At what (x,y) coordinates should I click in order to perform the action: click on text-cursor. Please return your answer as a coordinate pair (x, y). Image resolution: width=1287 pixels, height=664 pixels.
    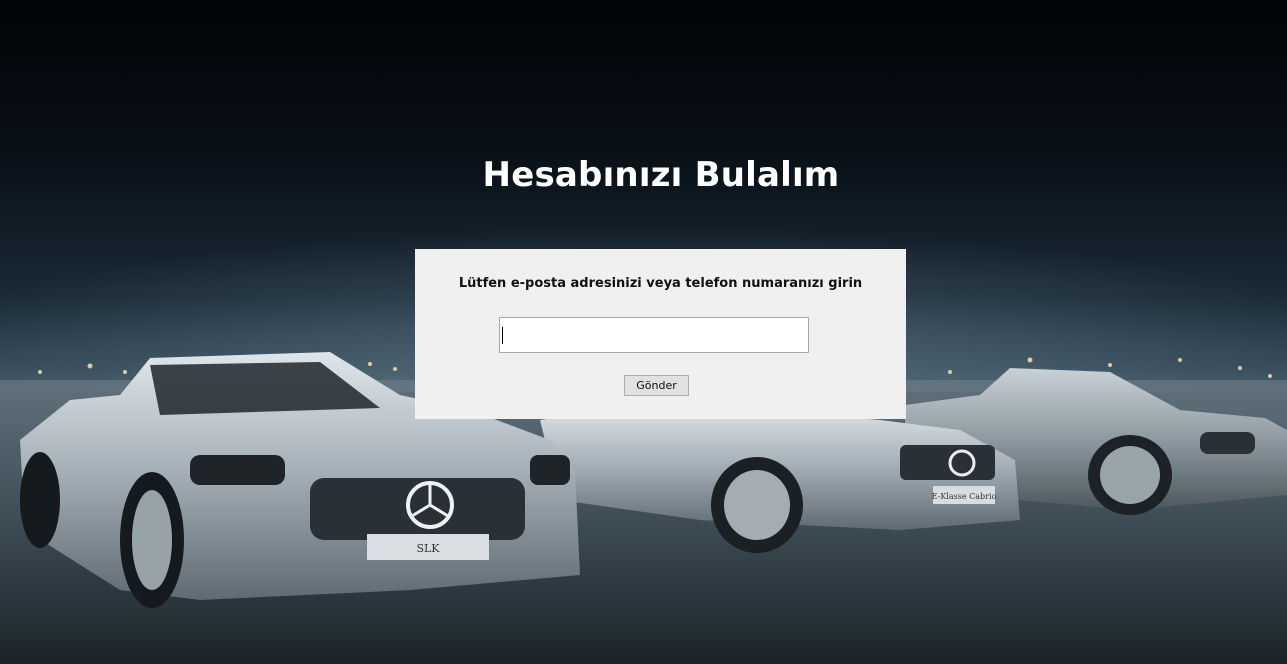
    Looking at the image, I should click on (502, 335).